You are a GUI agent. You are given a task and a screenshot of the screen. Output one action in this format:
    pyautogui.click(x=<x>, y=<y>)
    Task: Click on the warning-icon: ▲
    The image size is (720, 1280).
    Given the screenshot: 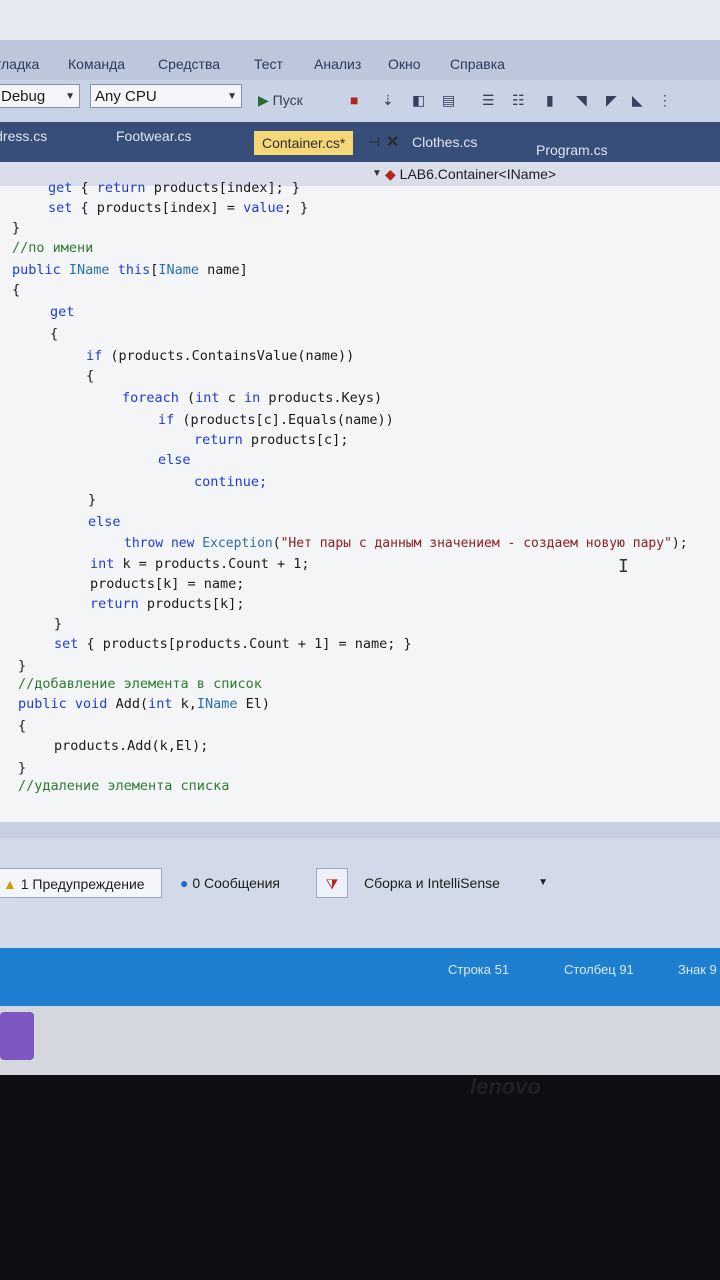 What is the action you would take?
    pyautogui.click(x=10, y=884)
    